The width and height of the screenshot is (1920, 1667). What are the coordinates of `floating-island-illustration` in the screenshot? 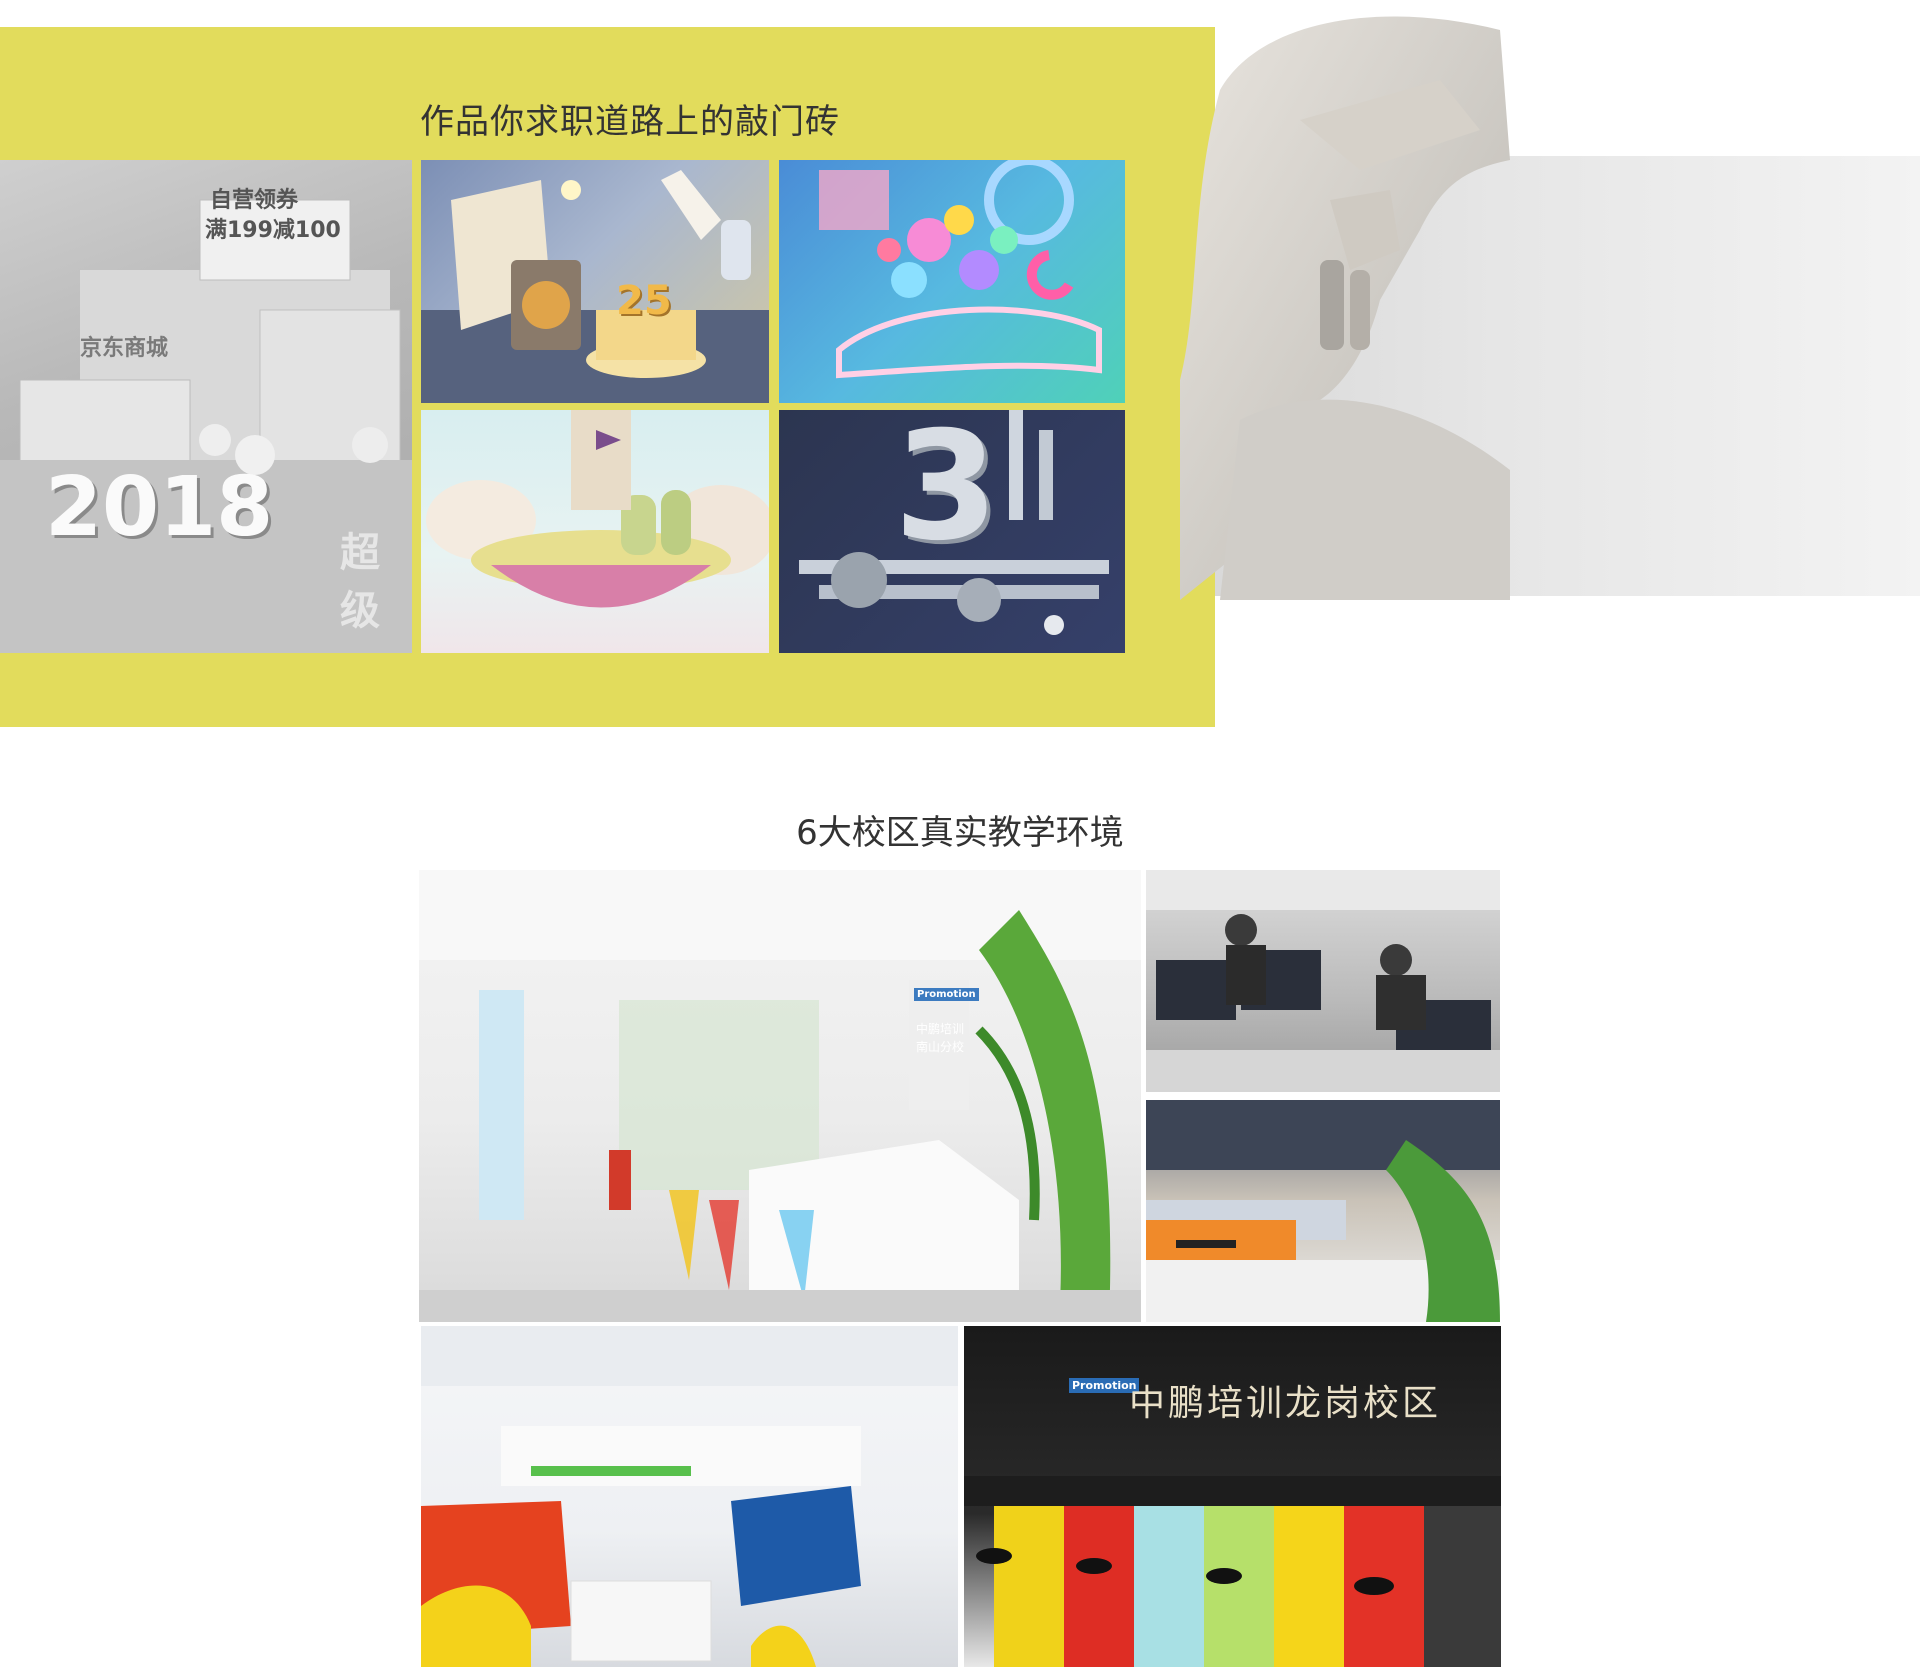 It's located at (597, 509).